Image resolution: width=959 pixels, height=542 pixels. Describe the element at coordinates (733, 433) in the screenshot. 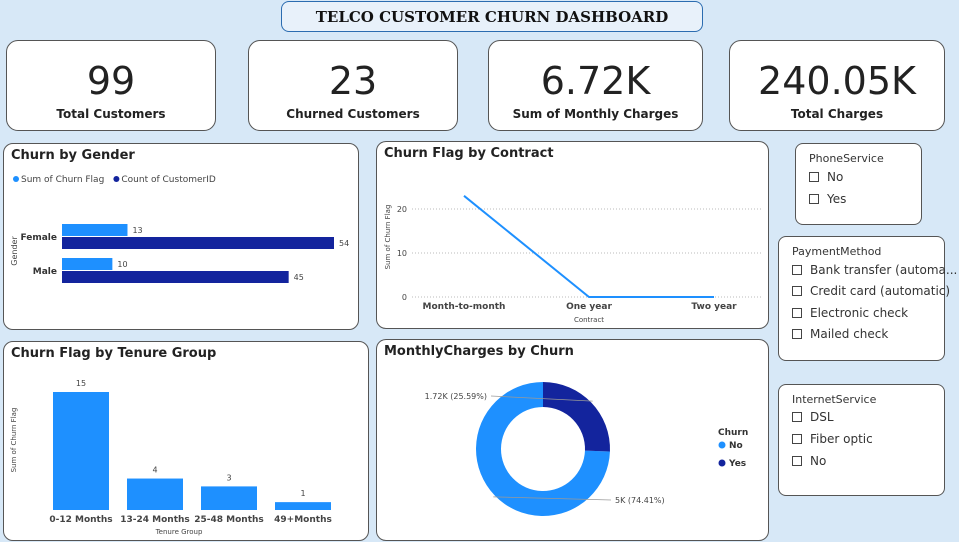

I see `legend-title: Churn` at that location.